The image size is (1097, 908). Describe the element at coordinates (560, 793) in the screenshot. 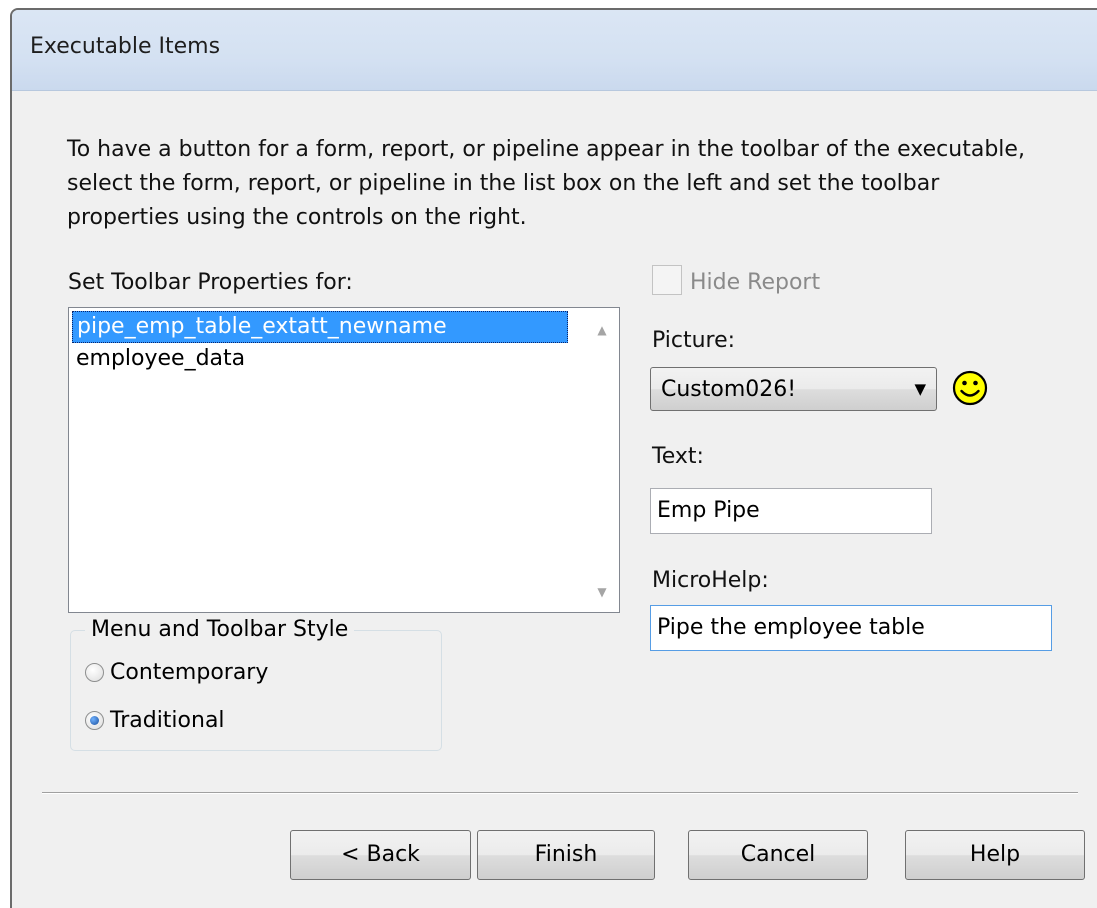

I see `footer-divider` at that location.